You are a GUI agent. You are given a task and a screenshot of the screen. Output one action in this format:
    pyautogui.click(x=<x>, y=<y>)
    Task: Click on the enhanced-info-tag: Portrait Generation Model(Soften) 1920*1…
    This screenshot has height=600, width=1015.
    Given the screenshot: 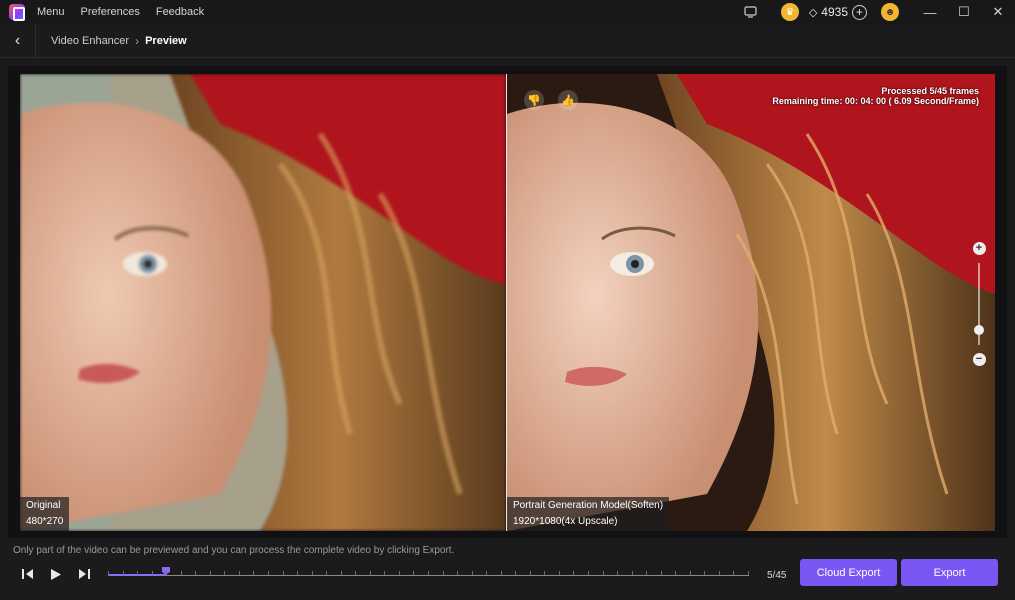 What is the action you would take?
    pyautogui.click(x=588, y=514)
    